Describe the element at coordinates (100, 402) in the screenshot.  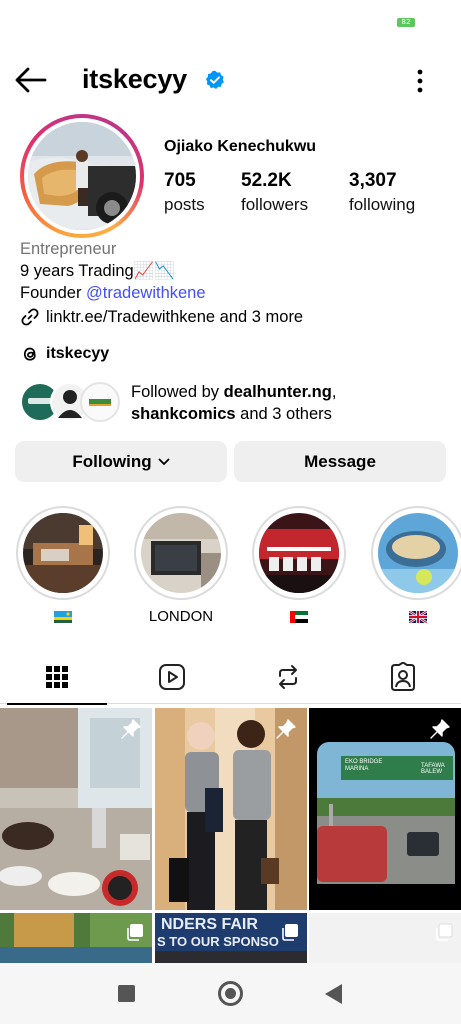
I see `avatar` at that location.